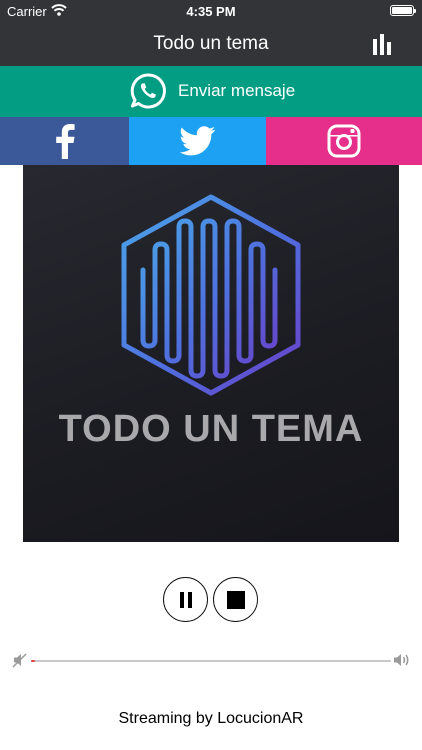  I want to click on battery-icon, so click(403, 10).